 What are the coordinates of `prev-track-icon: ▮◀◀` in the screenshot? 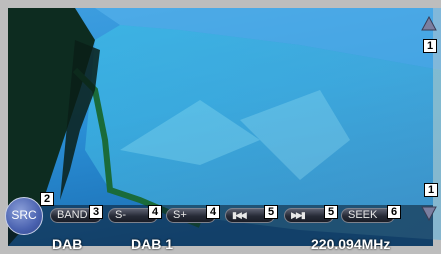 It's located at (239, 215).